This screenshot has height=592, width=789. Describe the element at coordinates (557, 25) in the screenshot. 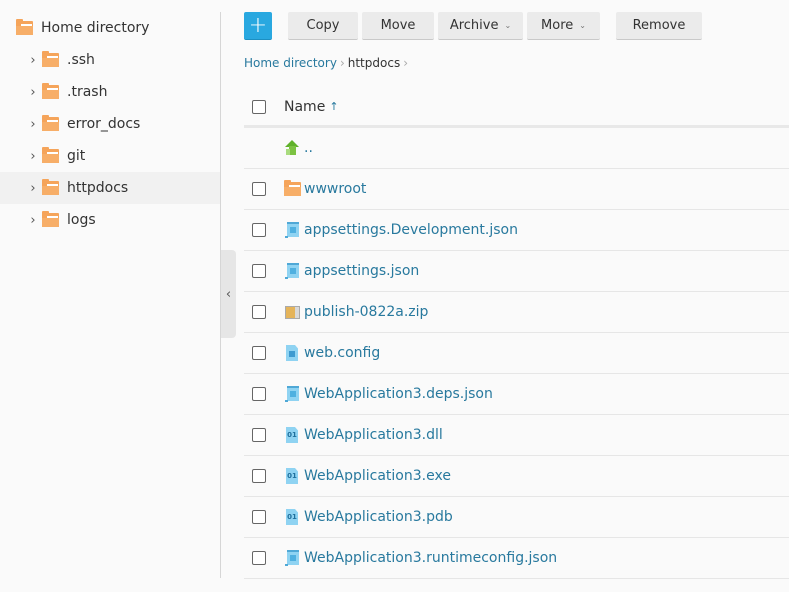

I see `more-label: More` at that location.